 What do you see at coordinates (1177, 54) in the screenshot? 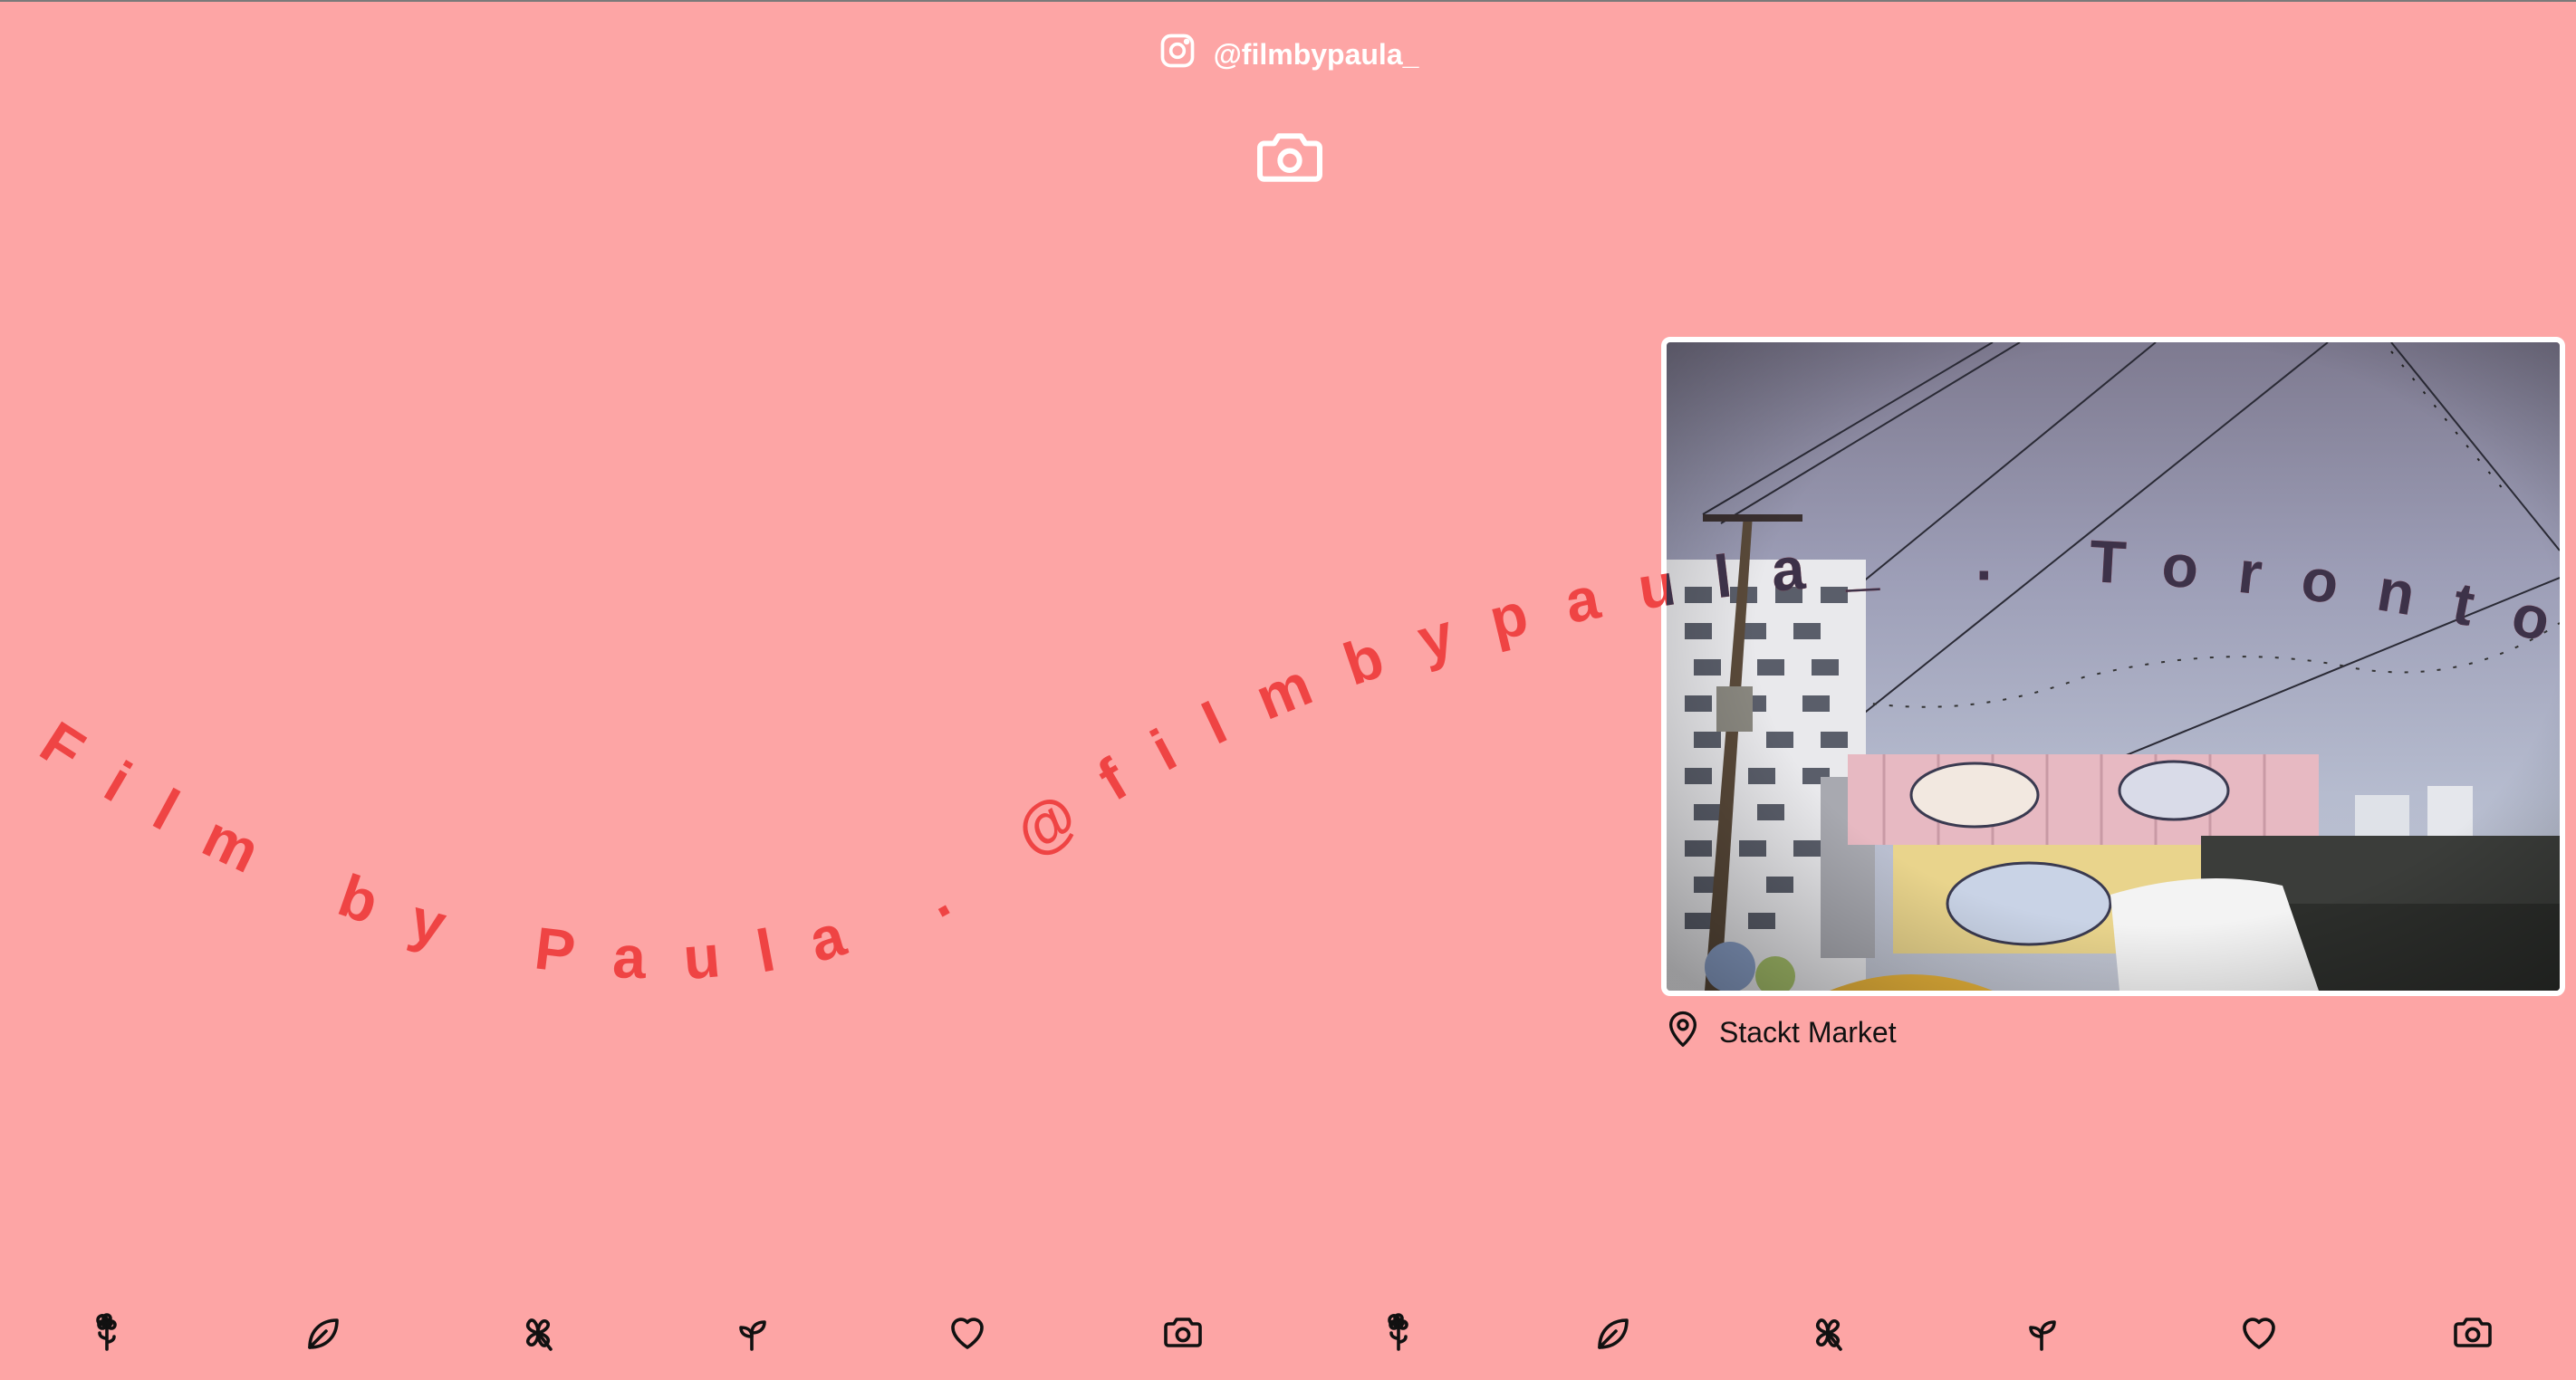
I see `instagram-icon` at bounding box center [1177, 54].